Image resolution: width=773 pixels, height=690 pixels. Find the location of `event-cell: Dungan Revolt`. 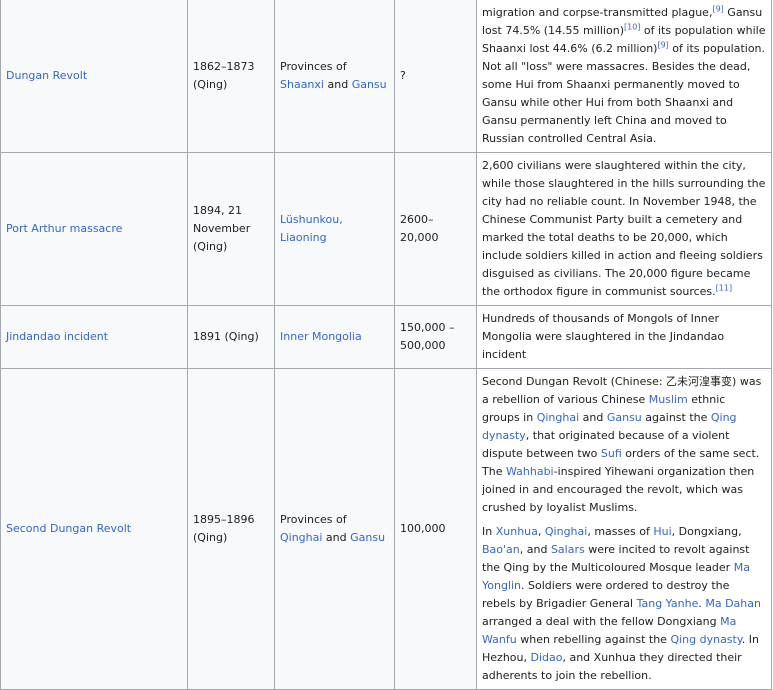

event-cell: Dungan Revolt is located at coordinates (94, 76).